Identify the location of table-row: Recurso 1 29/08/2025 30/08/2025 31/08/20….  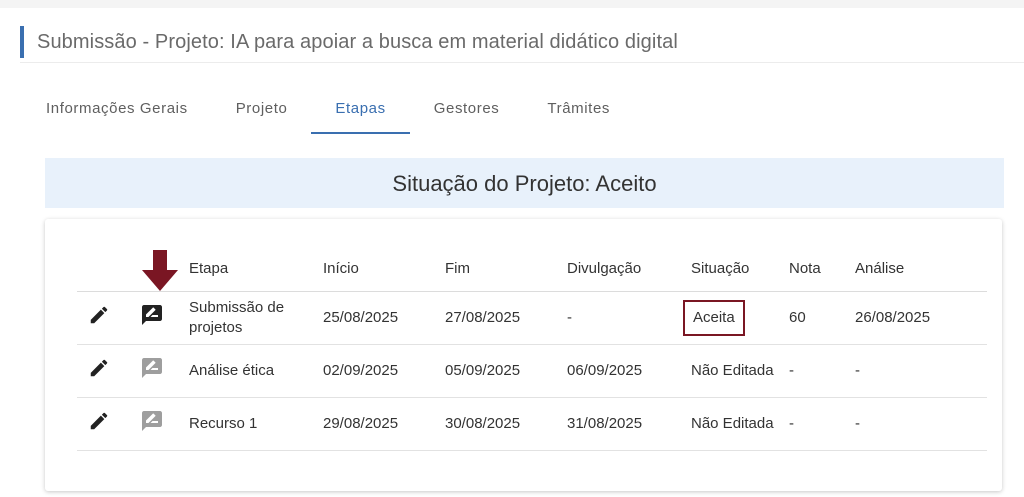
(532, 424).